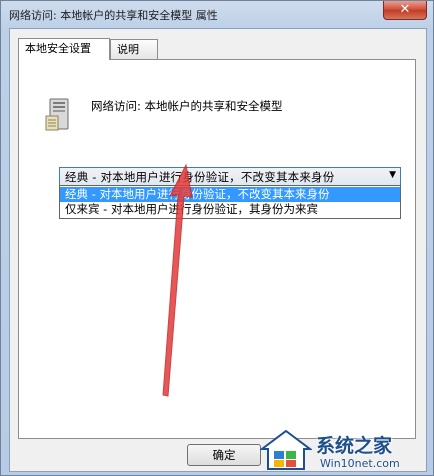 The image size is (434, 476). I want to click on close-icon: ✕, so click(405, 9).